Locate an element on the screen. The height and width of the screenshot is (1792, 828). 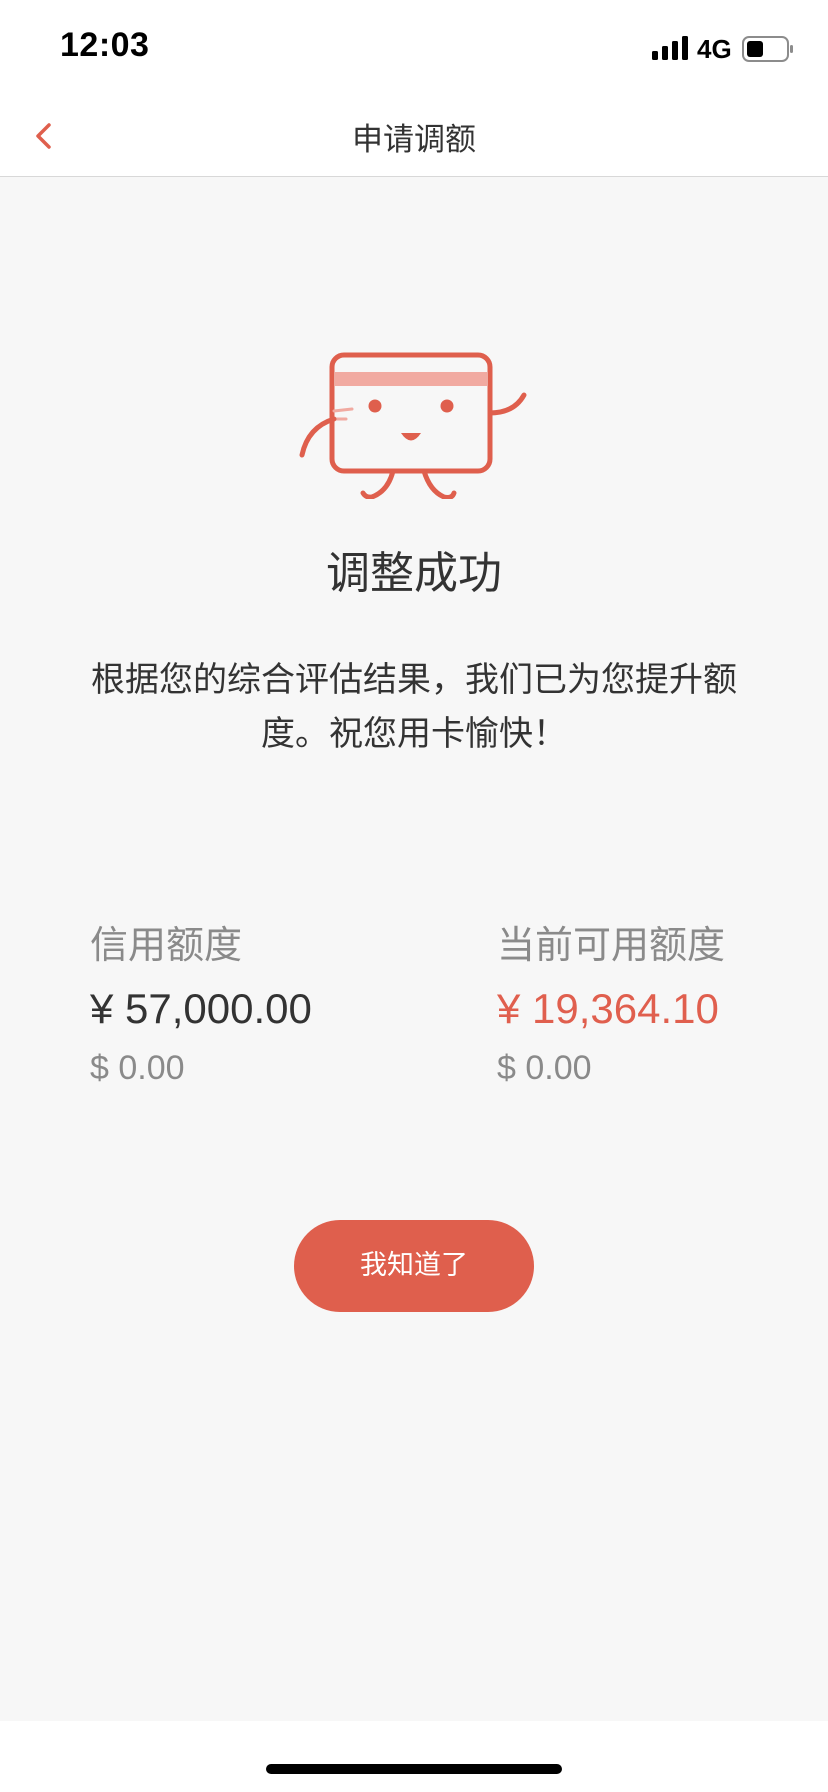
available-limit-usd-value: $ 0.00 is located at coordinates (544, 1068).